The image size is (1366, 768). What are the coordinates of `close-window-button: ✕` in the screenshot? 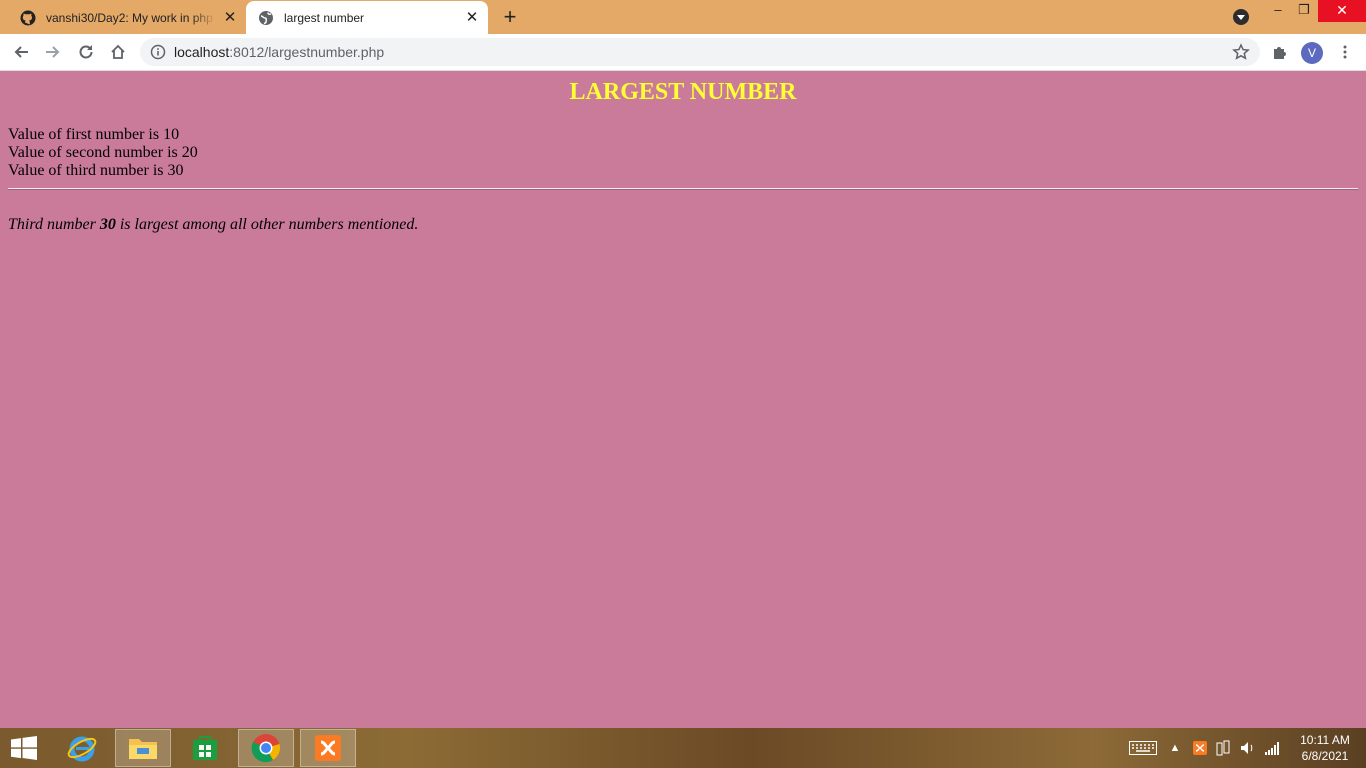 It's located at (1342, 11).